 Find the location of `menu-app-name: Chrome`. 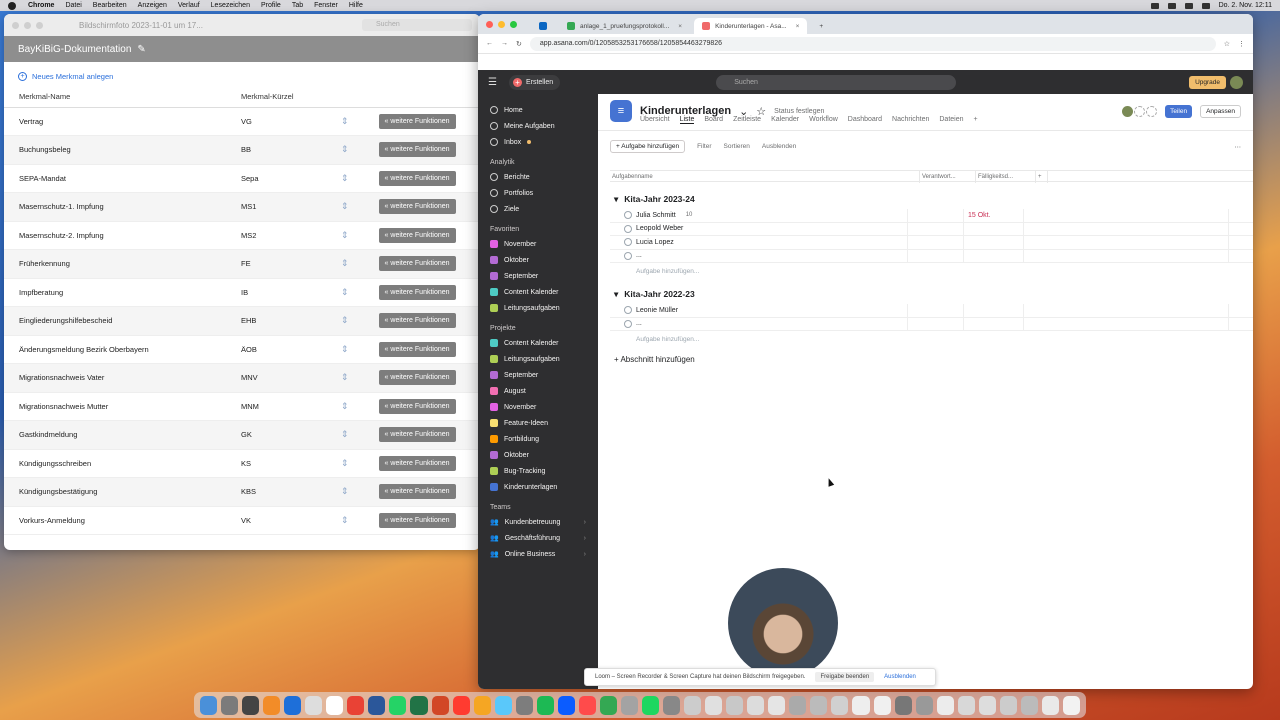

menu-app-name: Chrome is located at coordinates (41, 5).